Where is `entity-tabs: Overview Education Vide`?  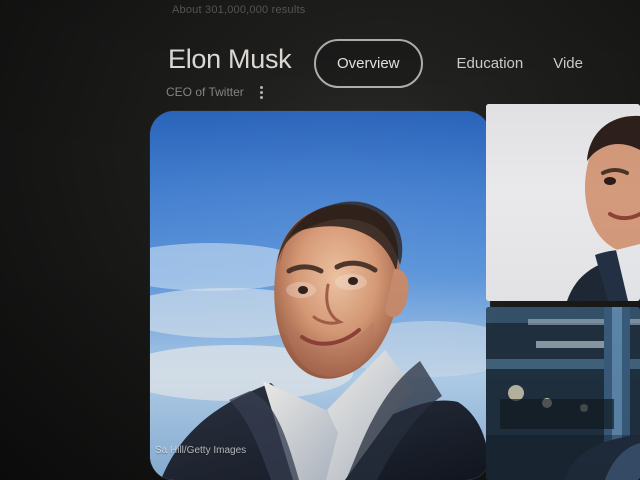 entity-tabs: Overview Education Vide is located at coordinates (448, 63).